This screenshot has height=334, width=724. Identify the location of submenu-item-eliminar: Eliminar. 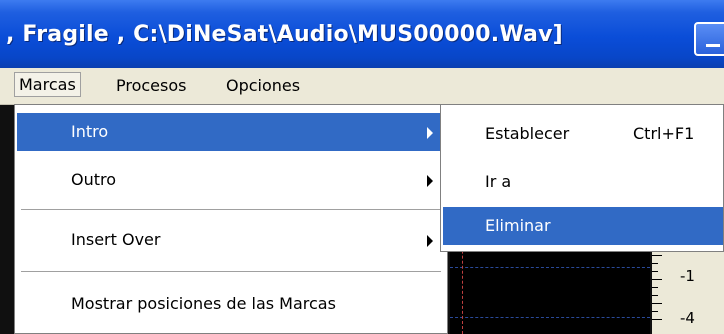
(583, 226).